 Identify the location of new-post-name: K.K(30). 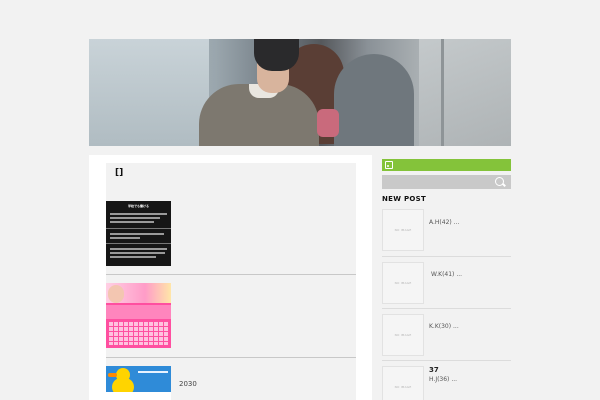
(440, 326).